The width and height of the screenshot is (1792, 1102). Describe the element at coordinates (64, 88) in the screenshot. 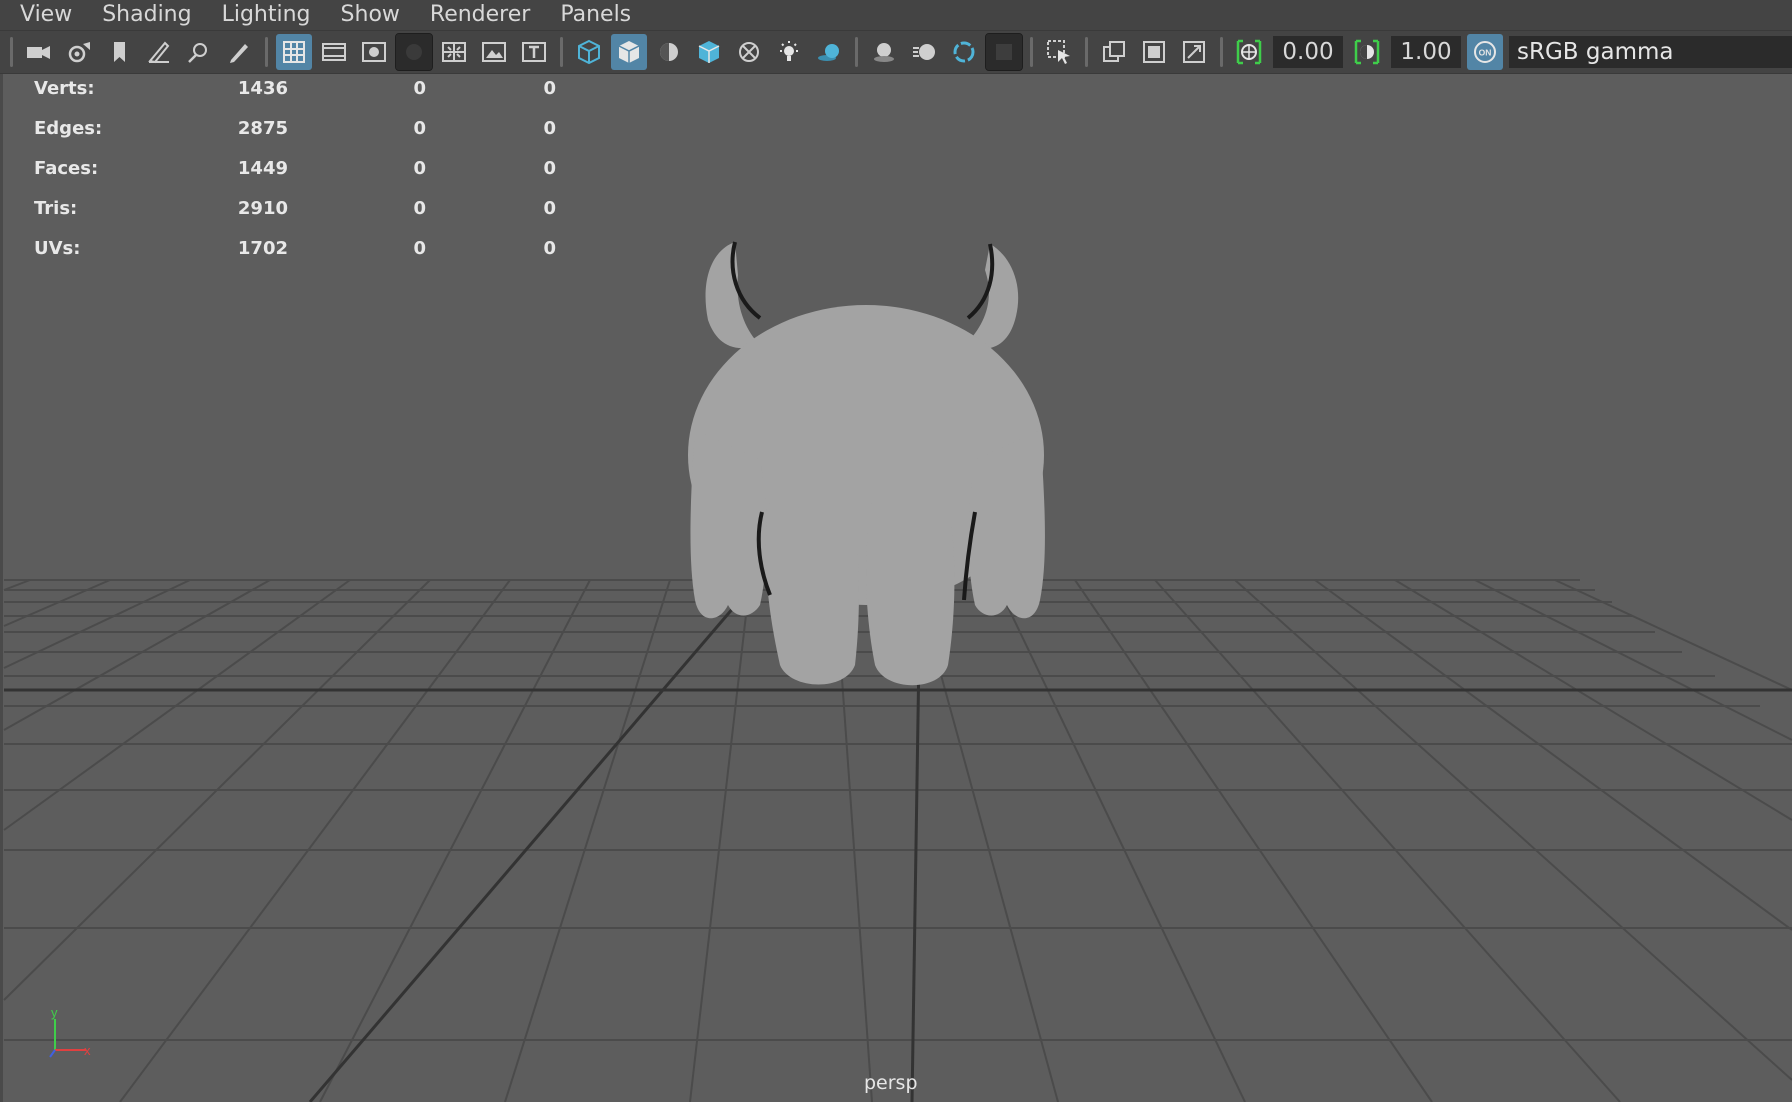

I see `hud-label: Verts:` at that location.